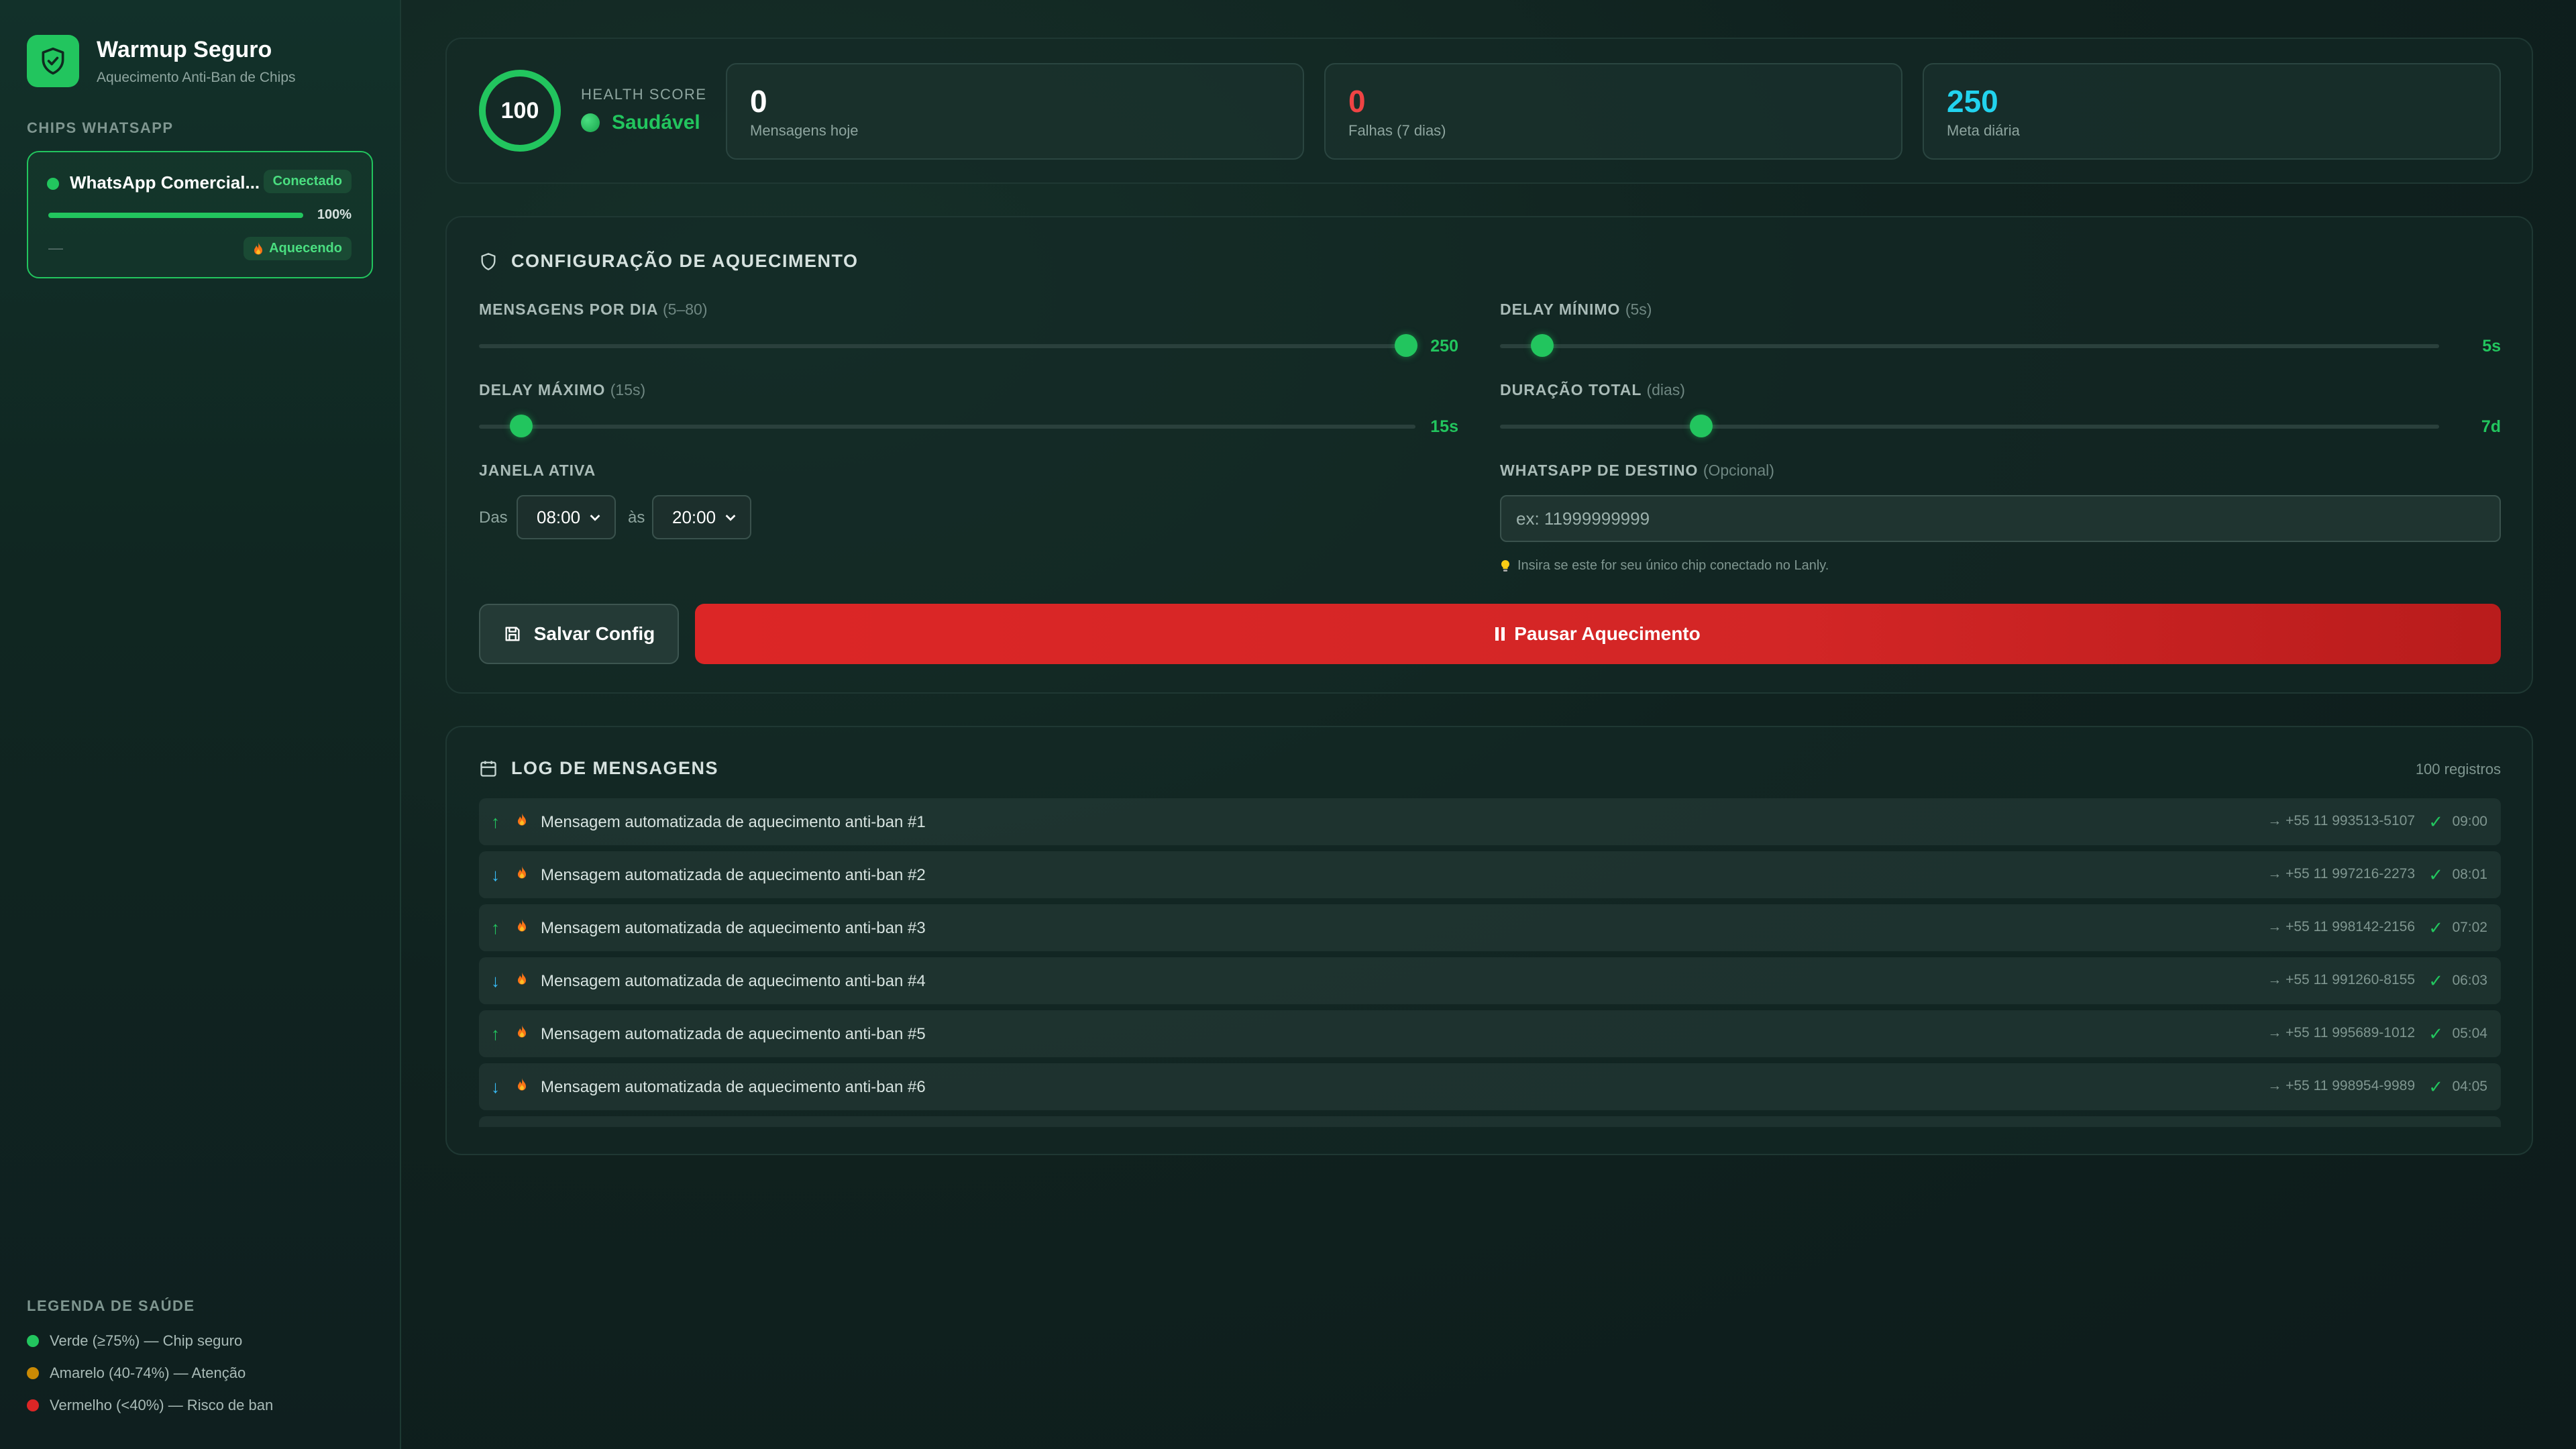 This screenshot has height=1449, width=2576. Describe the element at coordinates (594, 633) in the screenshot. I see `save-config-label: Salvar Config` at that location.